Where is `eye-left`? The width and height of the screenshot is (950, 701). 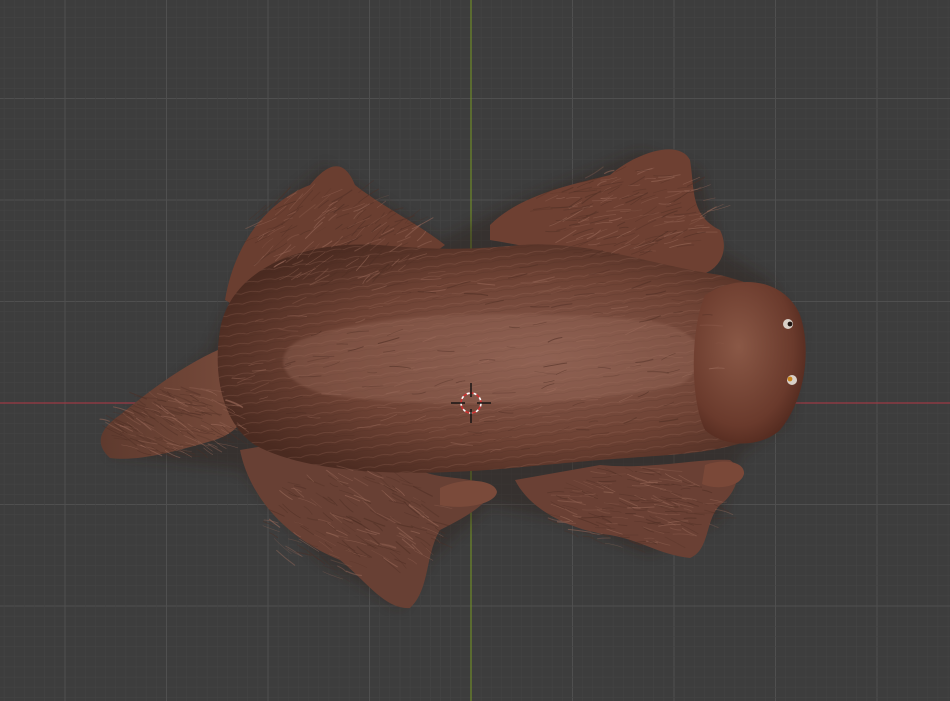 eye-left is located at coordinates (788, 324).